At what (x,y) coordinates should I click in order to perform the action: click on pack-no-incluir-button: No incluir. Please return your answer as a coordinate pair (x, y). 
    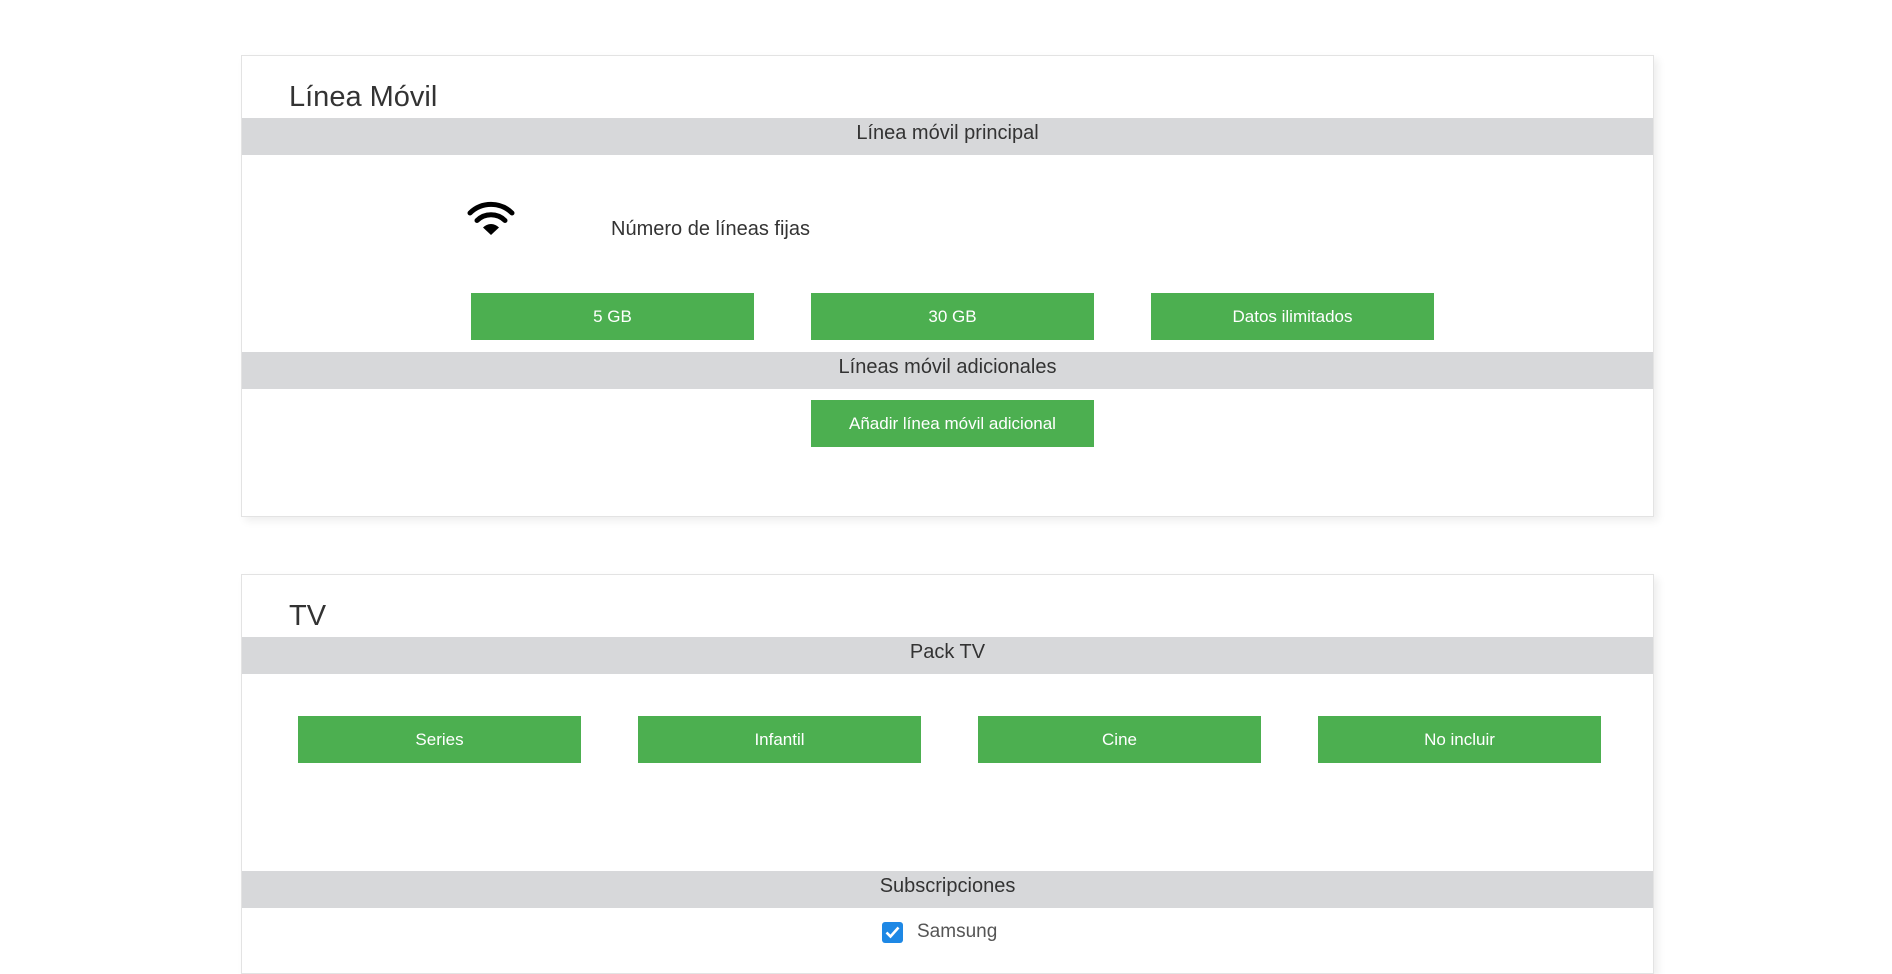
    Looking at the image, I should click on (1459, 739).